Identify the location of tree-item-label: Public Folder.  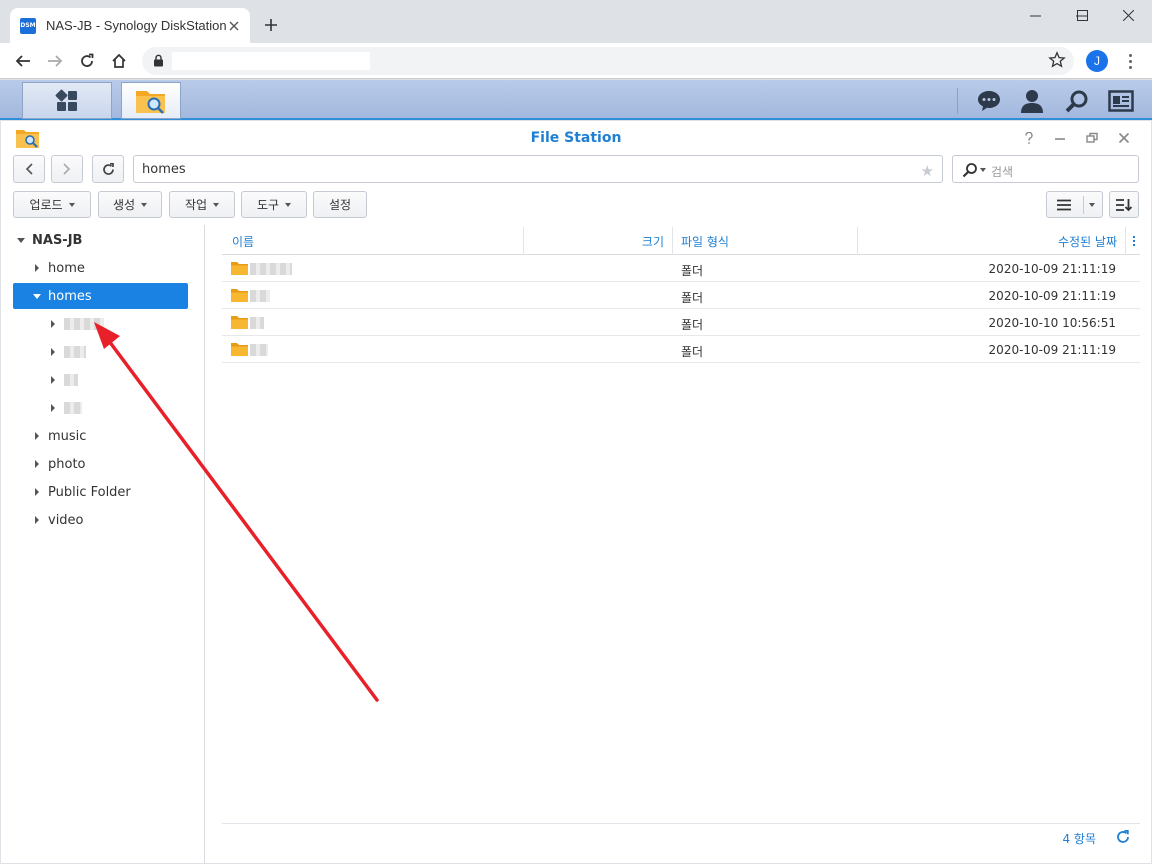
(89, 492).